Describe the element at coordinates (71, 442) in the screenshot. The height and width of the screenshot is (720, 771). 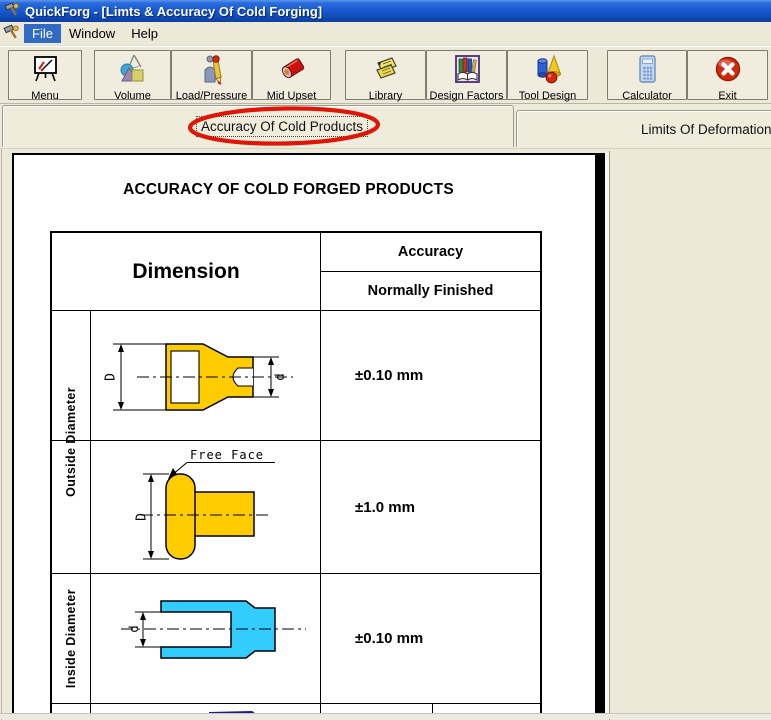
I see `row-group-outside-diameter: Outside Diameter` at that location.